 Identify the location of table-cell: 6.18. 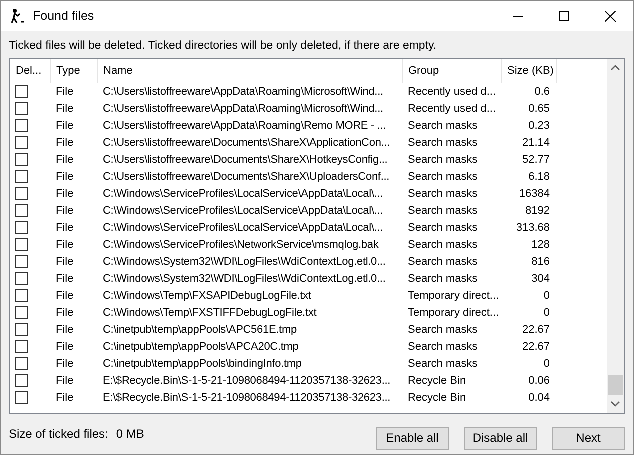
(539, 176).